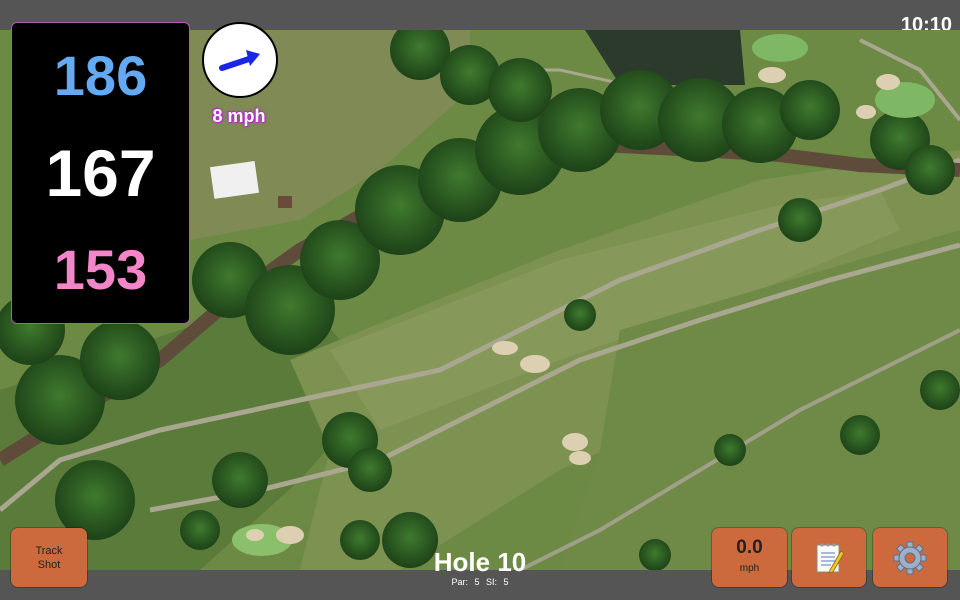  Describe the element at coordinates (49, 551) in the screenshot. I see `track-shot-label-line1: Track` at that location.